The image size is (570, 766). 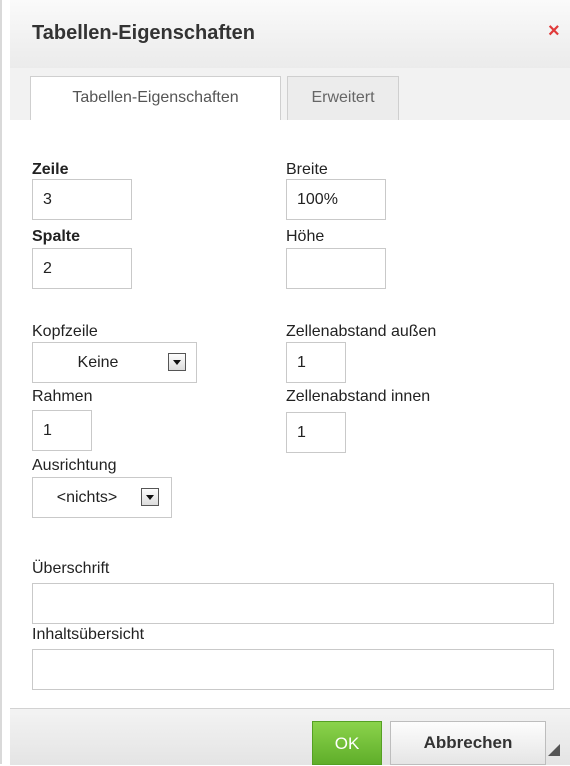 What do you see at coordinates (316, 362) in the screenshot?
I see `cellspacing-input` at bounding box center [316, 362].